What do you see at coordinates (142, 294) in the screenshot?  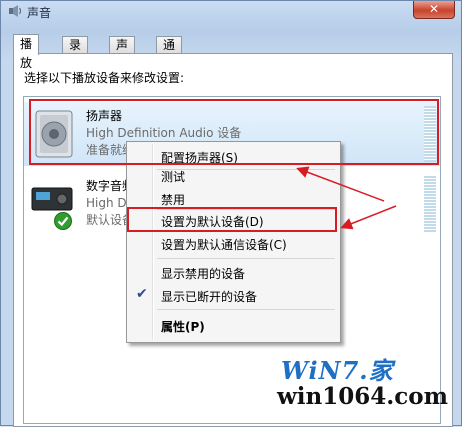 I see `checkmark-icon: ✔` at bounding box center [142, 294].